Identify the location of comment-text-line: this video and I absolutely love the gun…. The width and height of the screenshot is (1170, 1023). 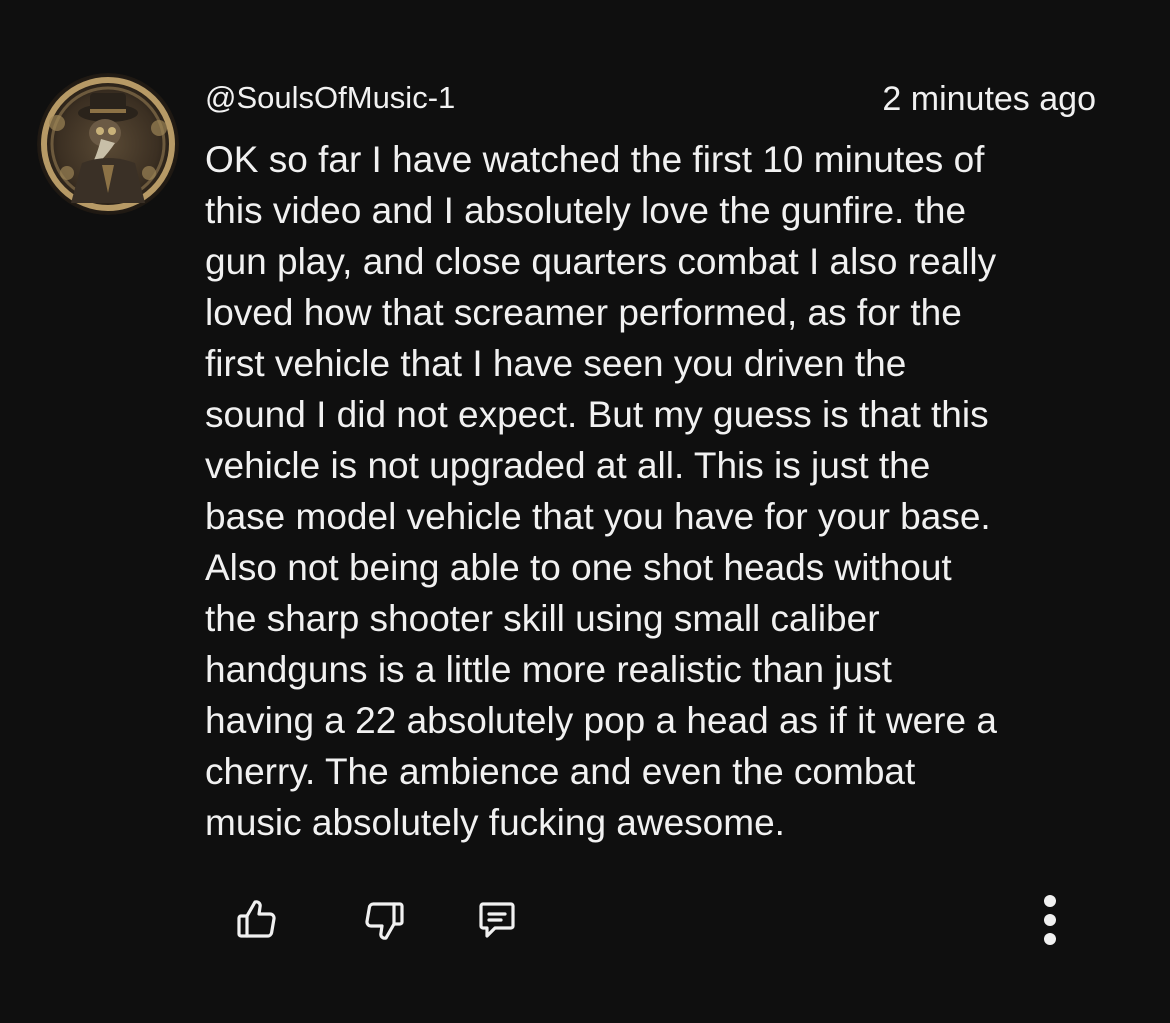
(586, 210).